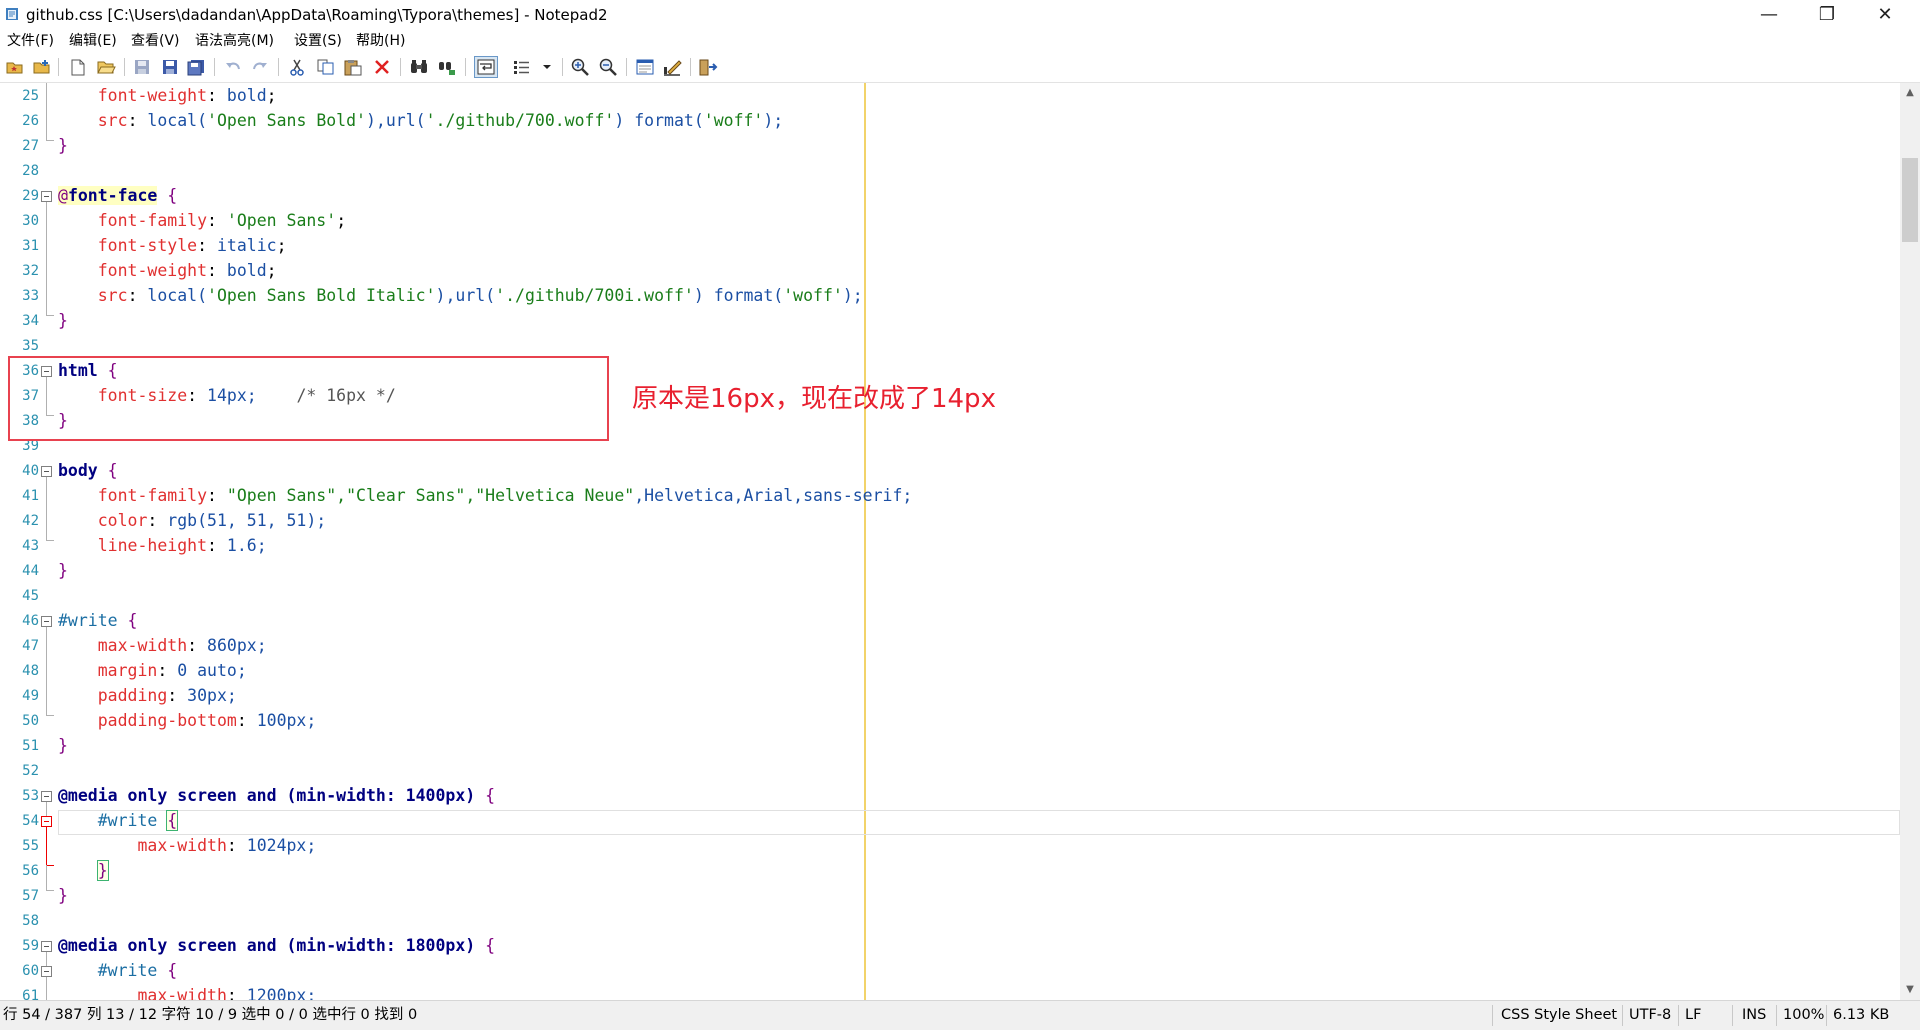 The height and width of the screenshot is (1030, 1920). I want to click on minimize-icon: —, so click(1769, 14).